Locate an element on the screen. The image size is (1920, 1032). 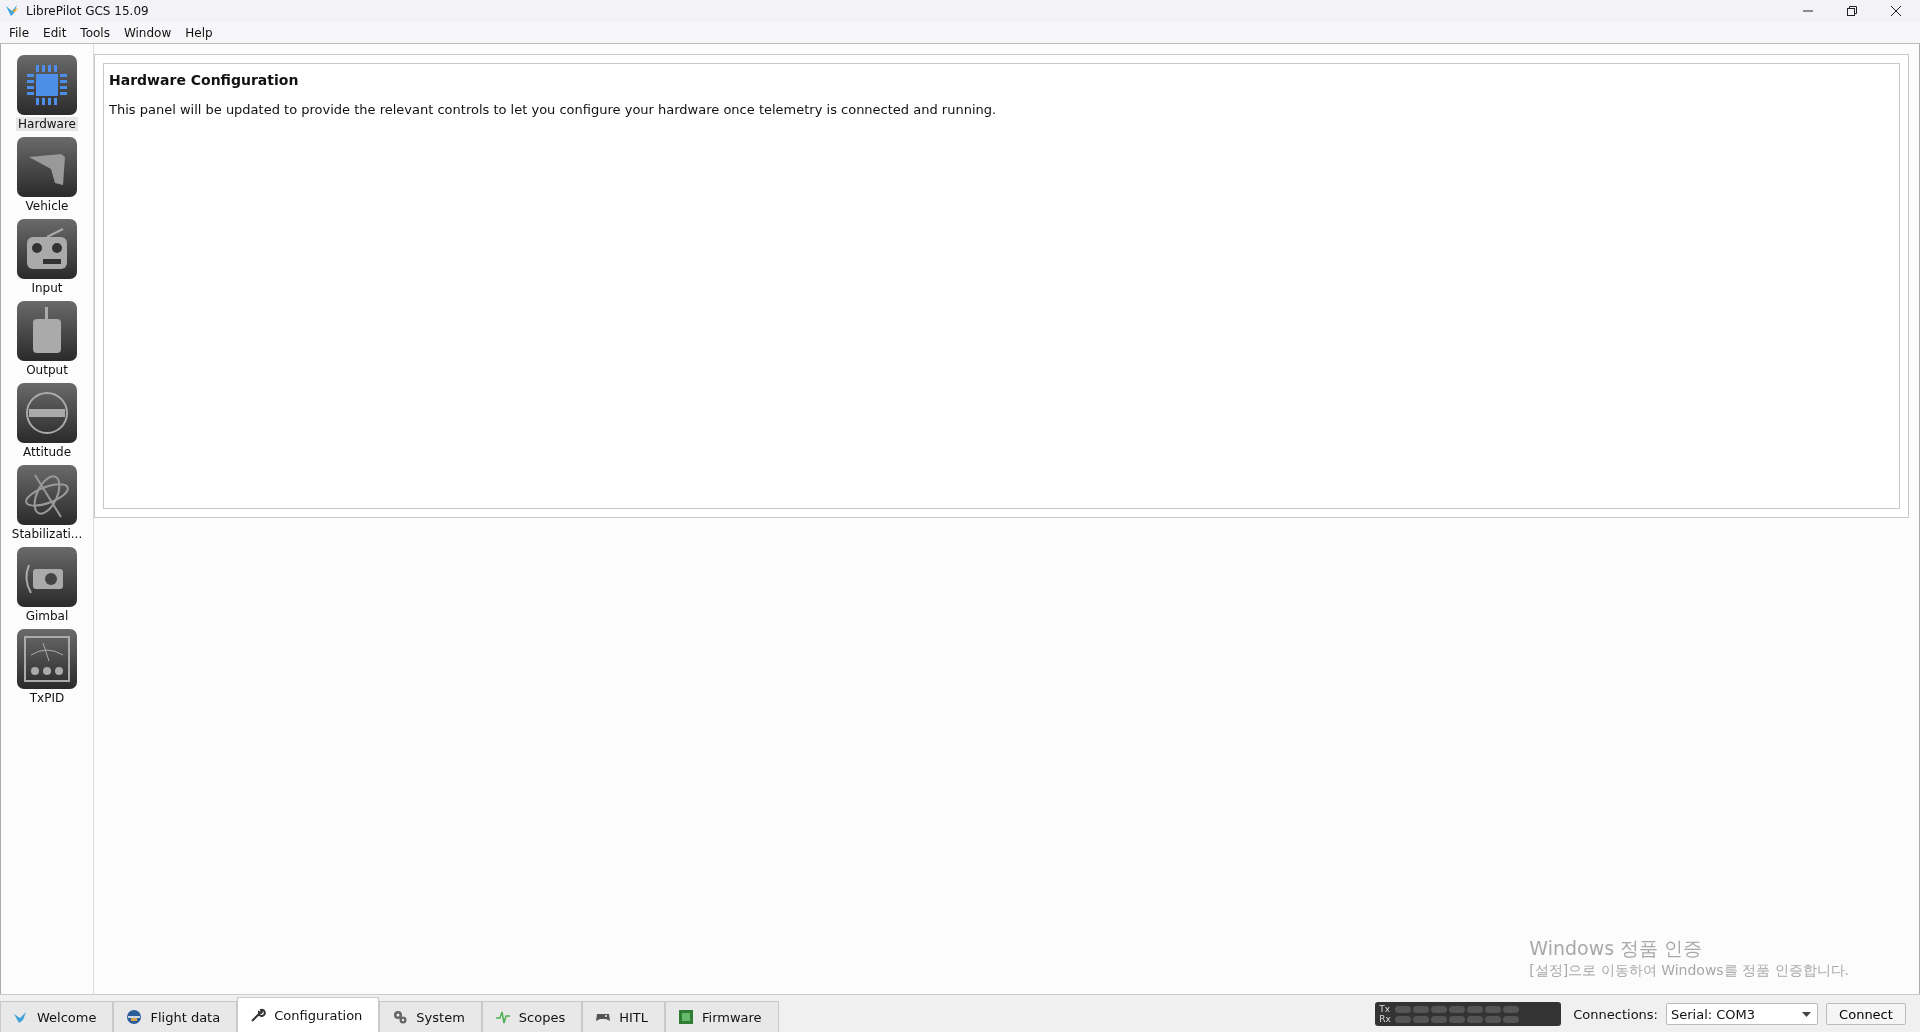
gear-icon is located at coordinates (400, 1017).